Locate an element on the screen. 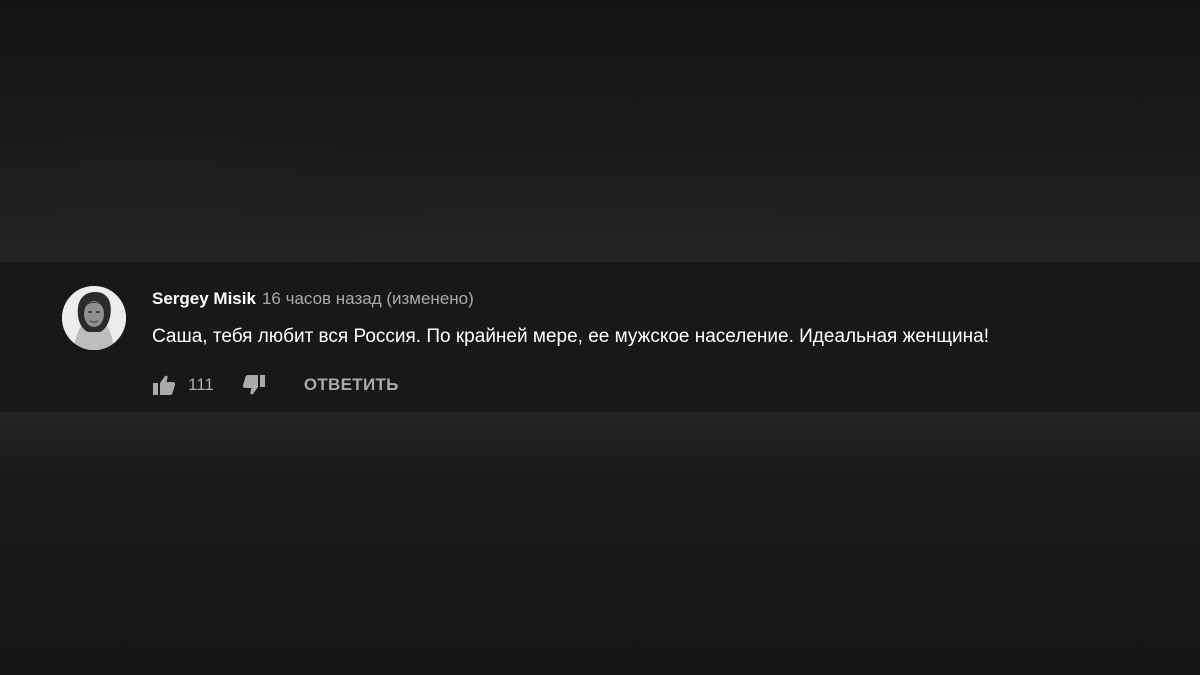 This screenshot has height=675, width=1200. avatar is located at coordinates (94, 318).